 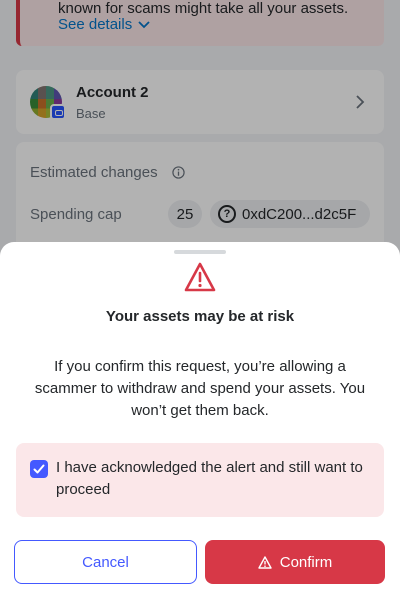 I want to click on sheet-title: Your assets may be at risk, so click(x=200, y=316).